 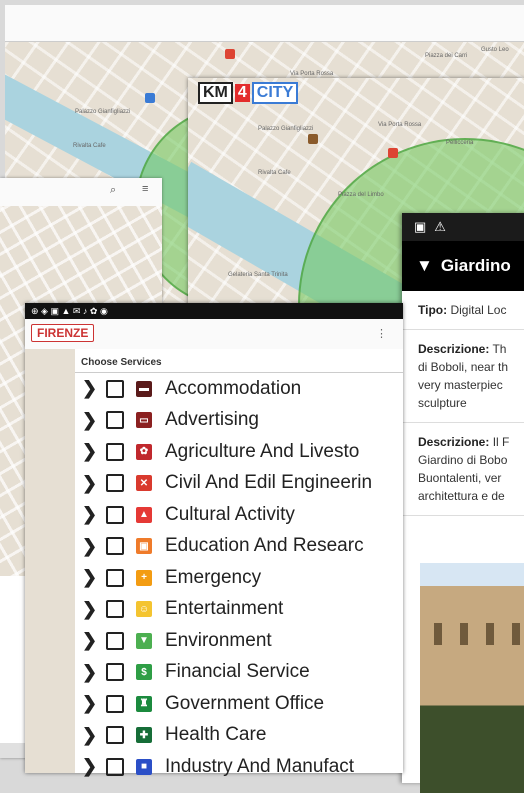 I want to click on map-label: Piazza del Limbo, so click(x=361, y=195).